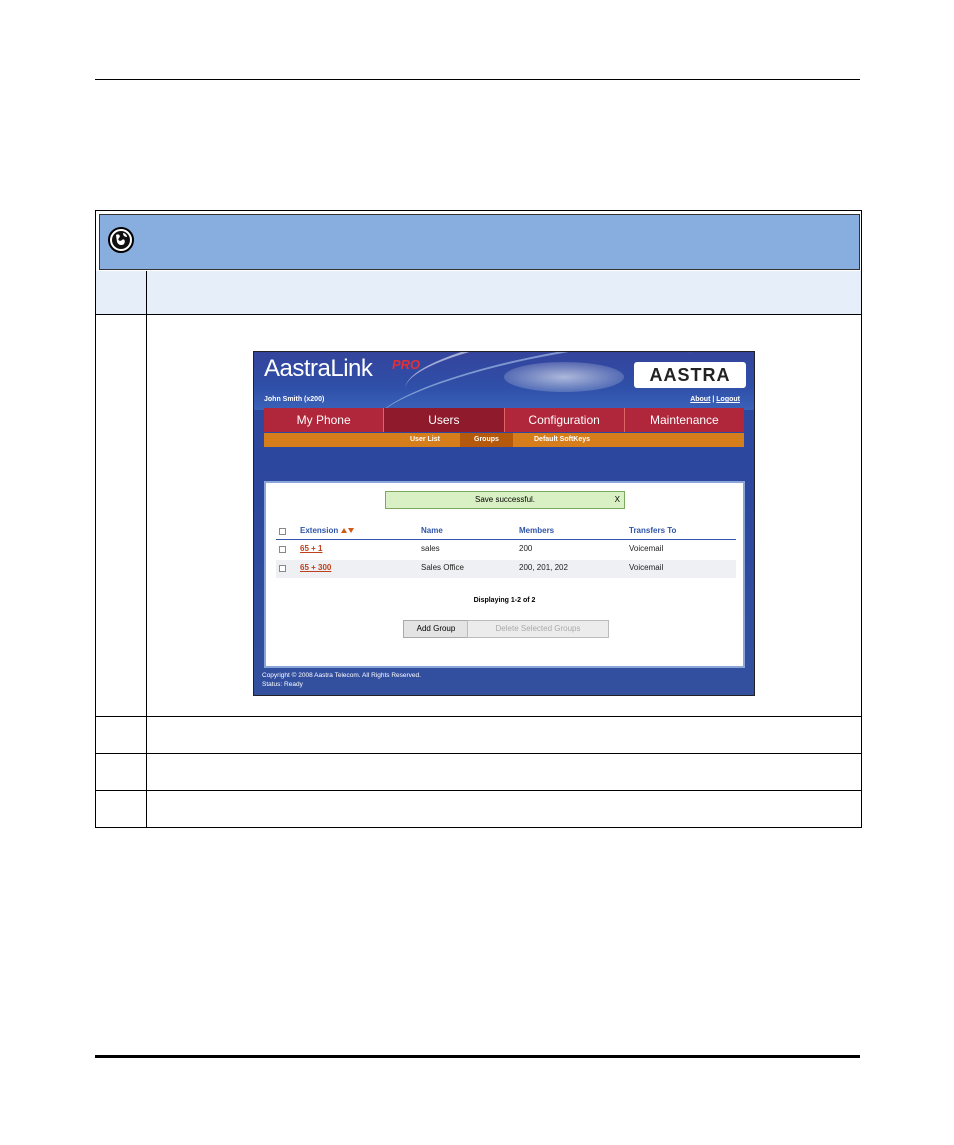 Image resolution: width=954 pixels, height=1145 pixels. I want to click on about-link: About, so click(700, 399).